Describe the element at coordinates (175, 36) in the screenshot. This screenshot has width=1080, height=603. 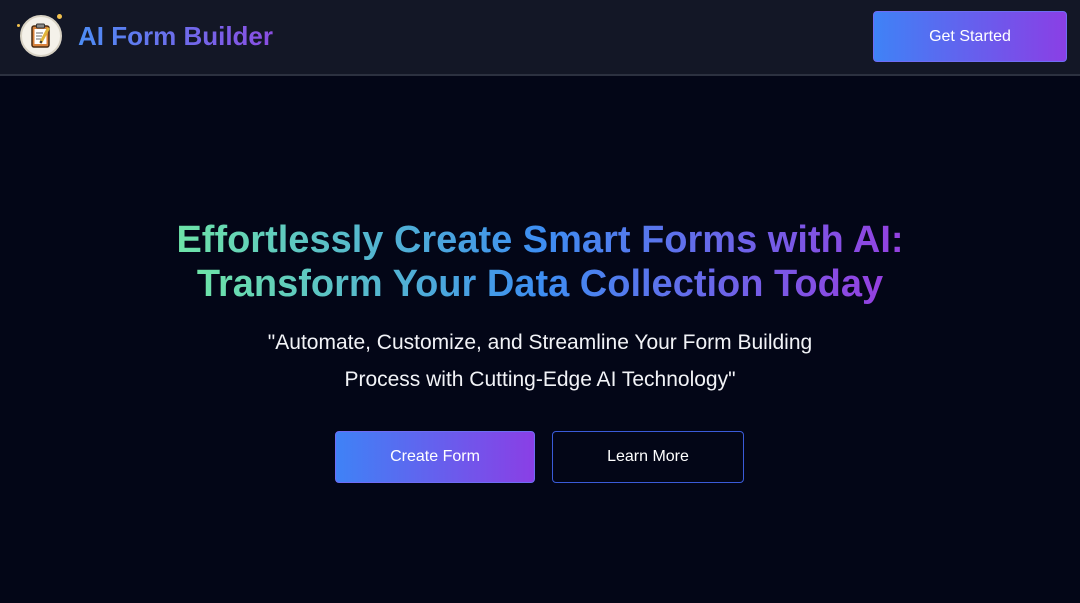
I see `brand-title: AI Form Builder` at that location.